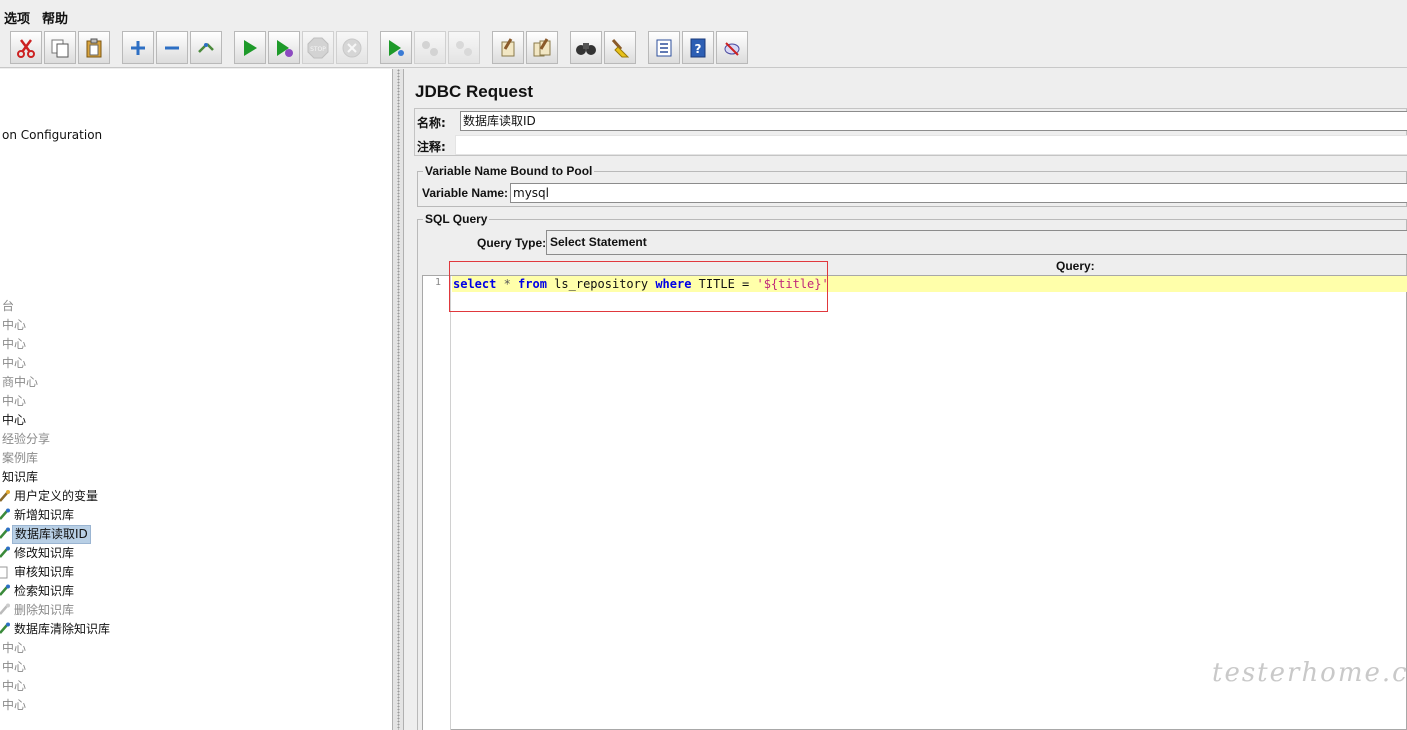 The image size is (1407, 730). What do you see at coordinates (732, 47) in the screenshot?
I see `log-viewer-icon` at bounding box center [732, 47].